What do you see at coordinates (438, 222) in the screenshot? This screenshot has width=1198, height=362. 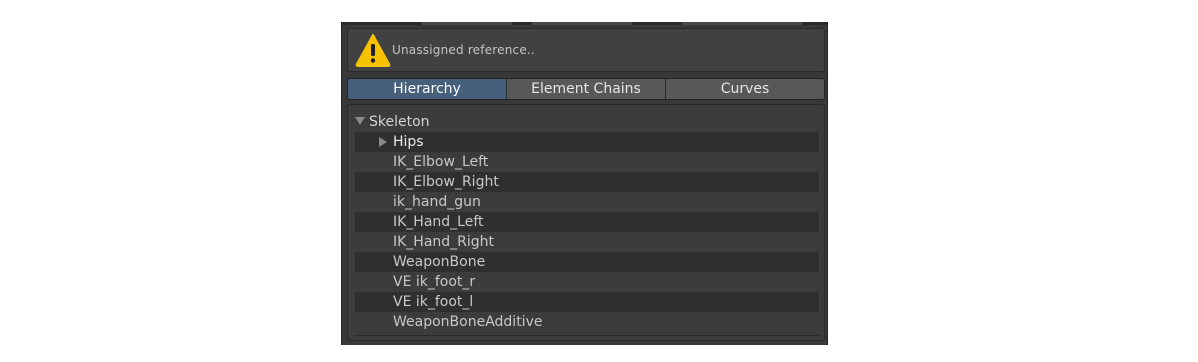 I see `tree-item-label: IK_Hand_Left` at bounding box center [438, 222].